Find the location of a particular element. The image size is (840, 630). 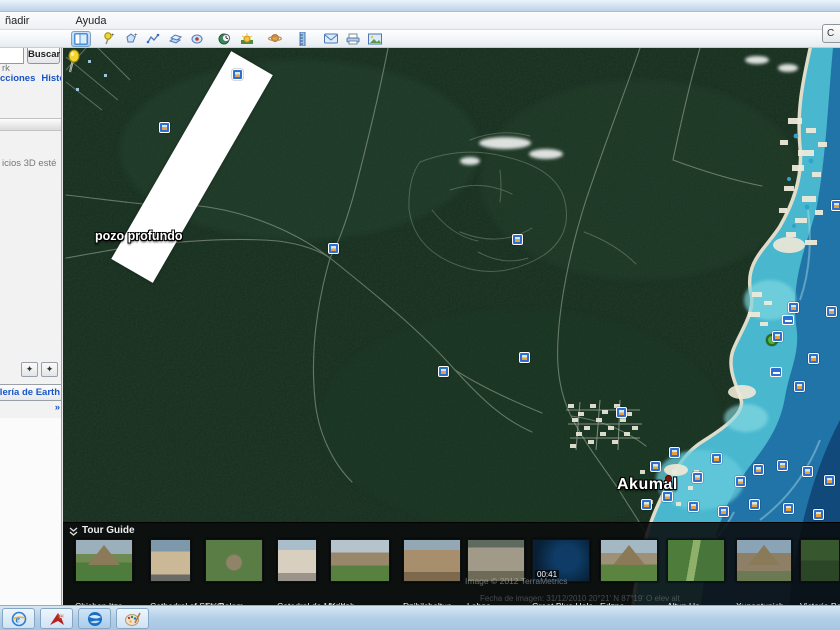

menu-anadir: ñadir is located at coordinates (19, 21).